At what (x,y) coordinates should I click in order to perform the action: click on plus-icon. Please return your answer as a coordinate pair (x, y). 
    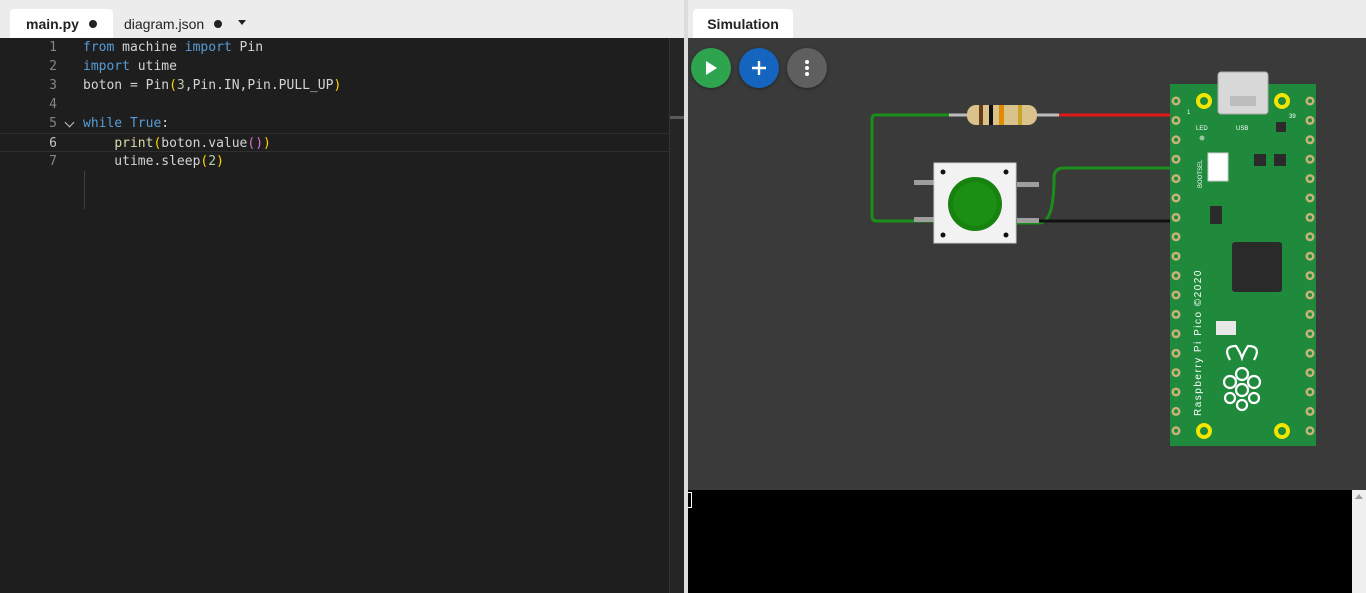
    Looking at the image, I should click on (759, 68).